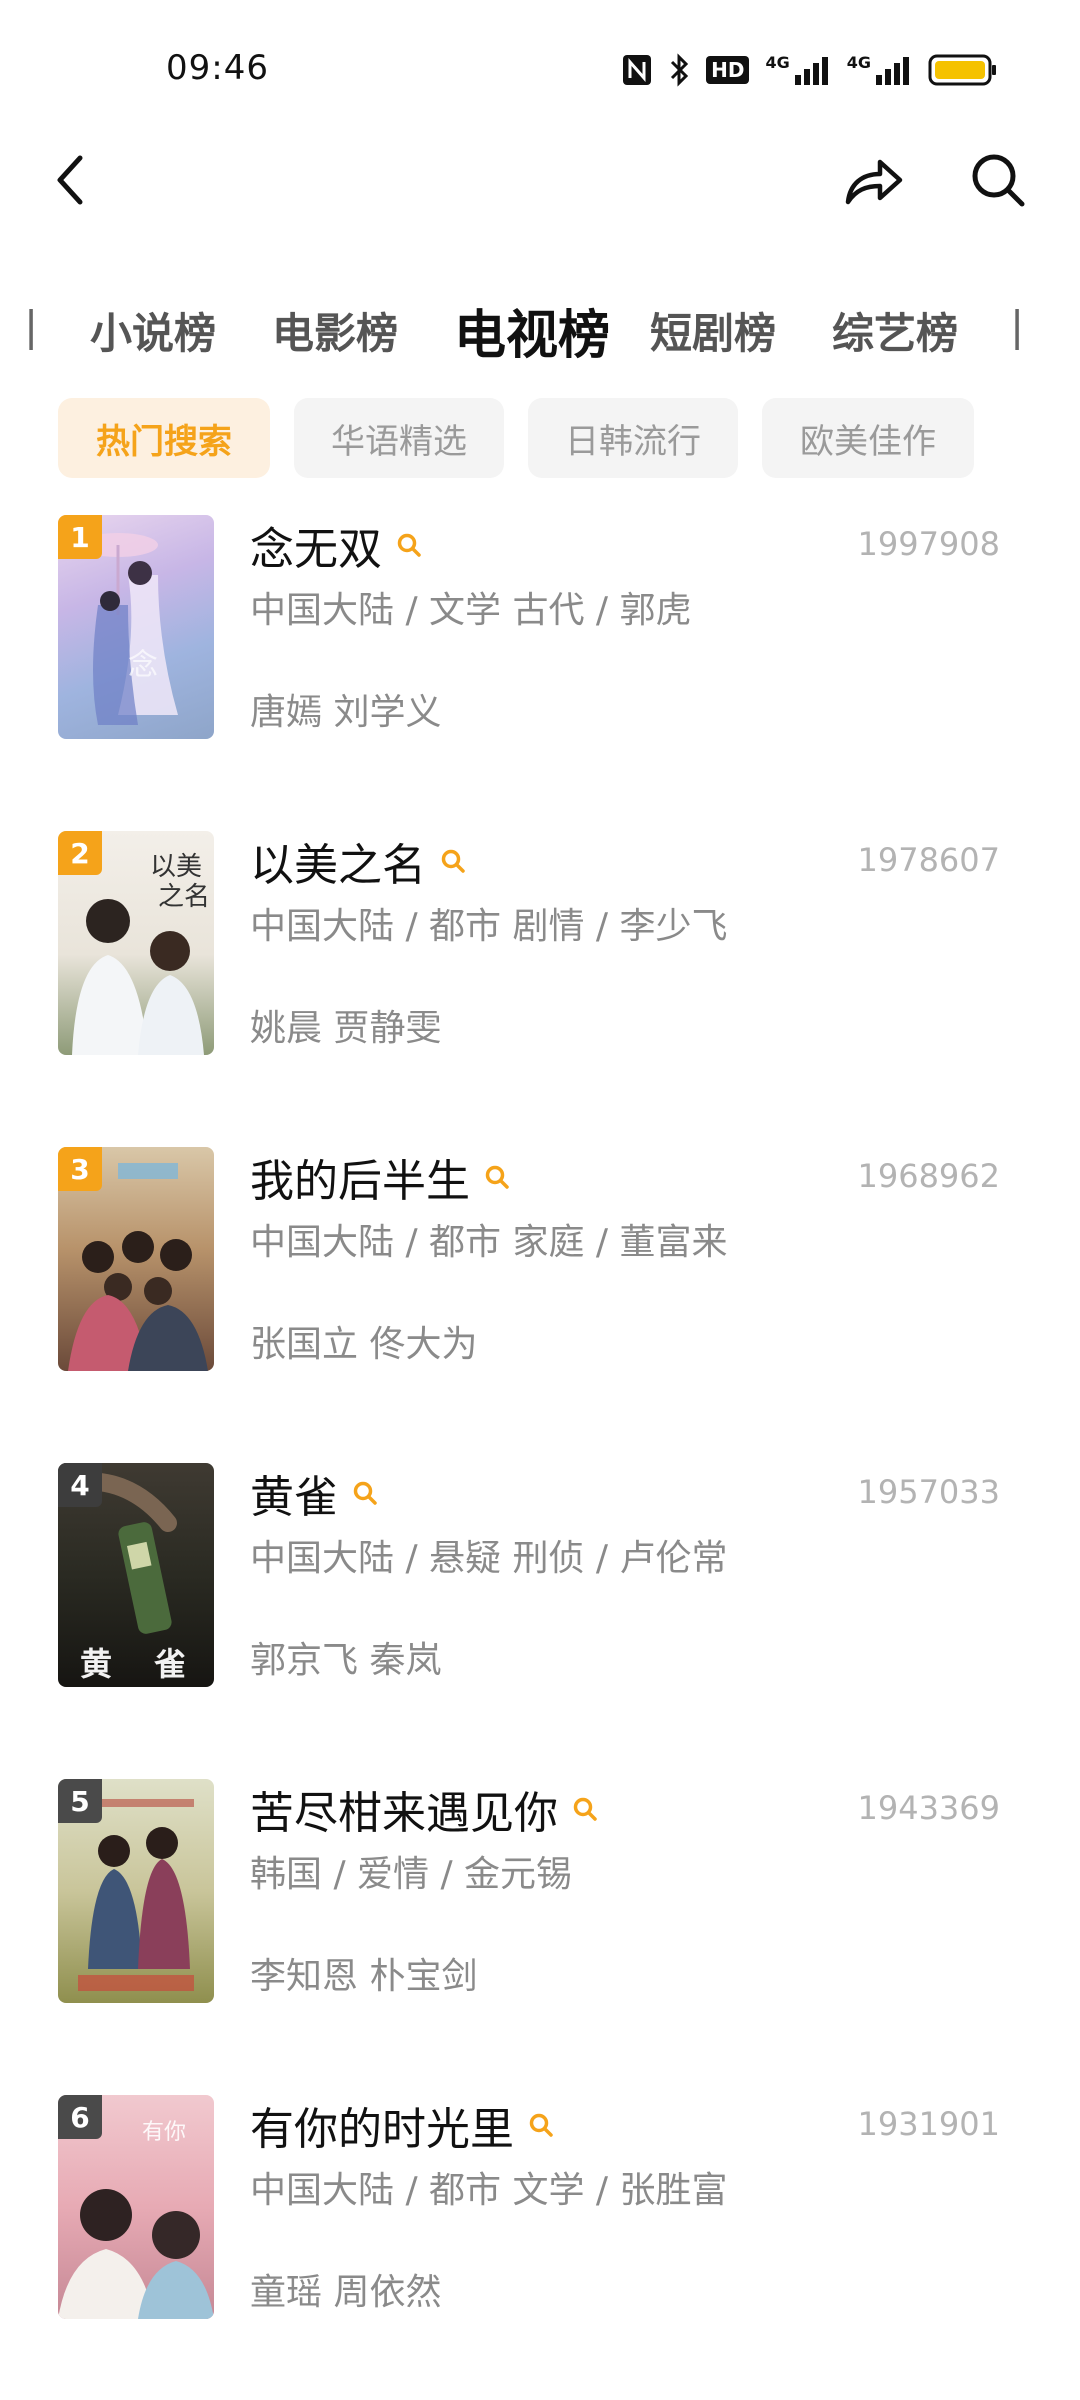  Describe the element at coordinates (858, 62) in the screenshot. I see `network-label-2: 4G` at that location.